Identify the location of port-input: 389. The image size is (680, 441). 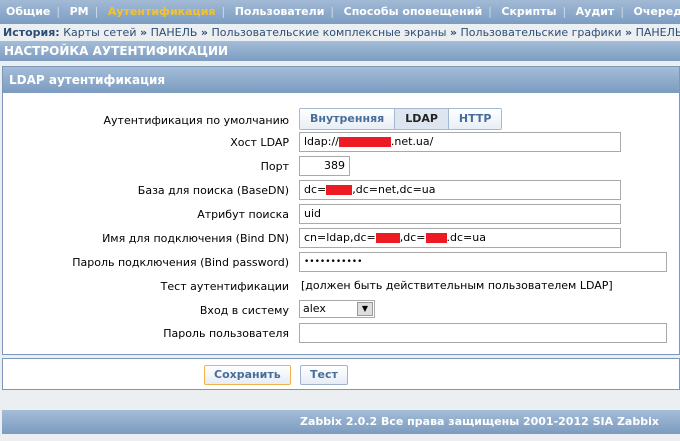
(324, 166).